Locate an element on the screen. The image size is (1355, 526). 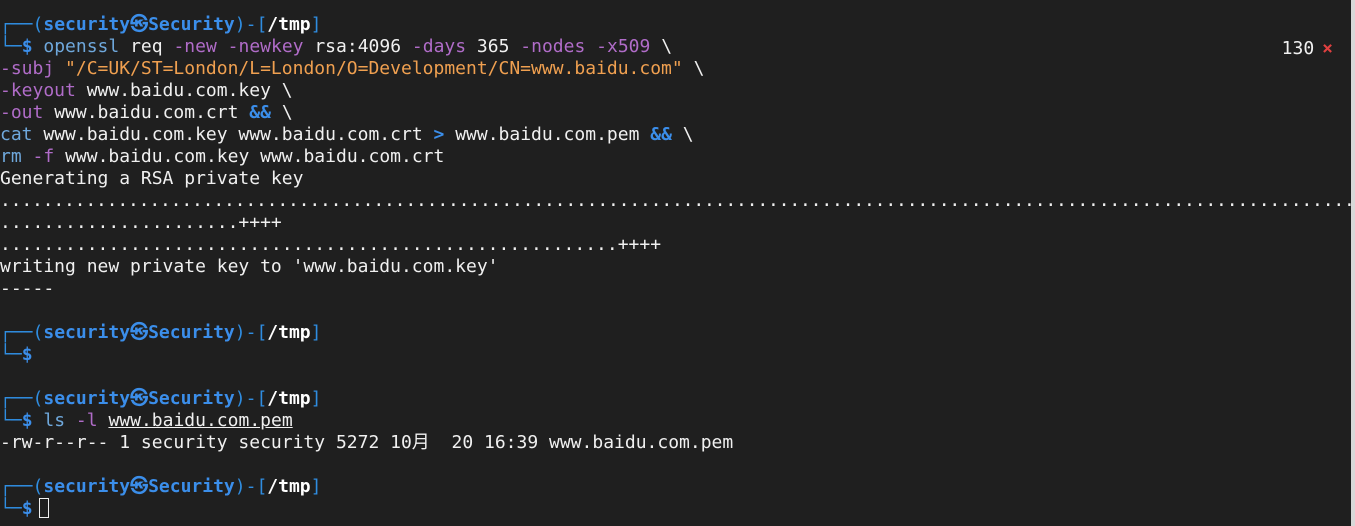
output-line: Generating a RSA private key is located at coordinates (152, 178).